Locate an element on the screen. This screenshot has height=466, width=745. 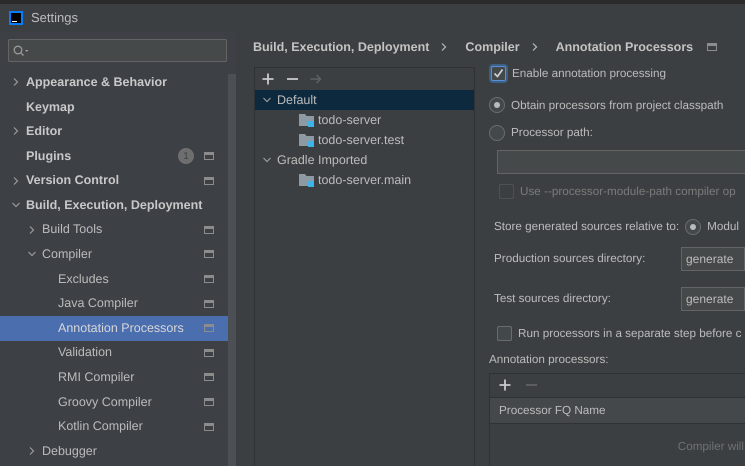
breadcrumb-item: Build, Execution, Deployment is located at coordinates (341, 47).